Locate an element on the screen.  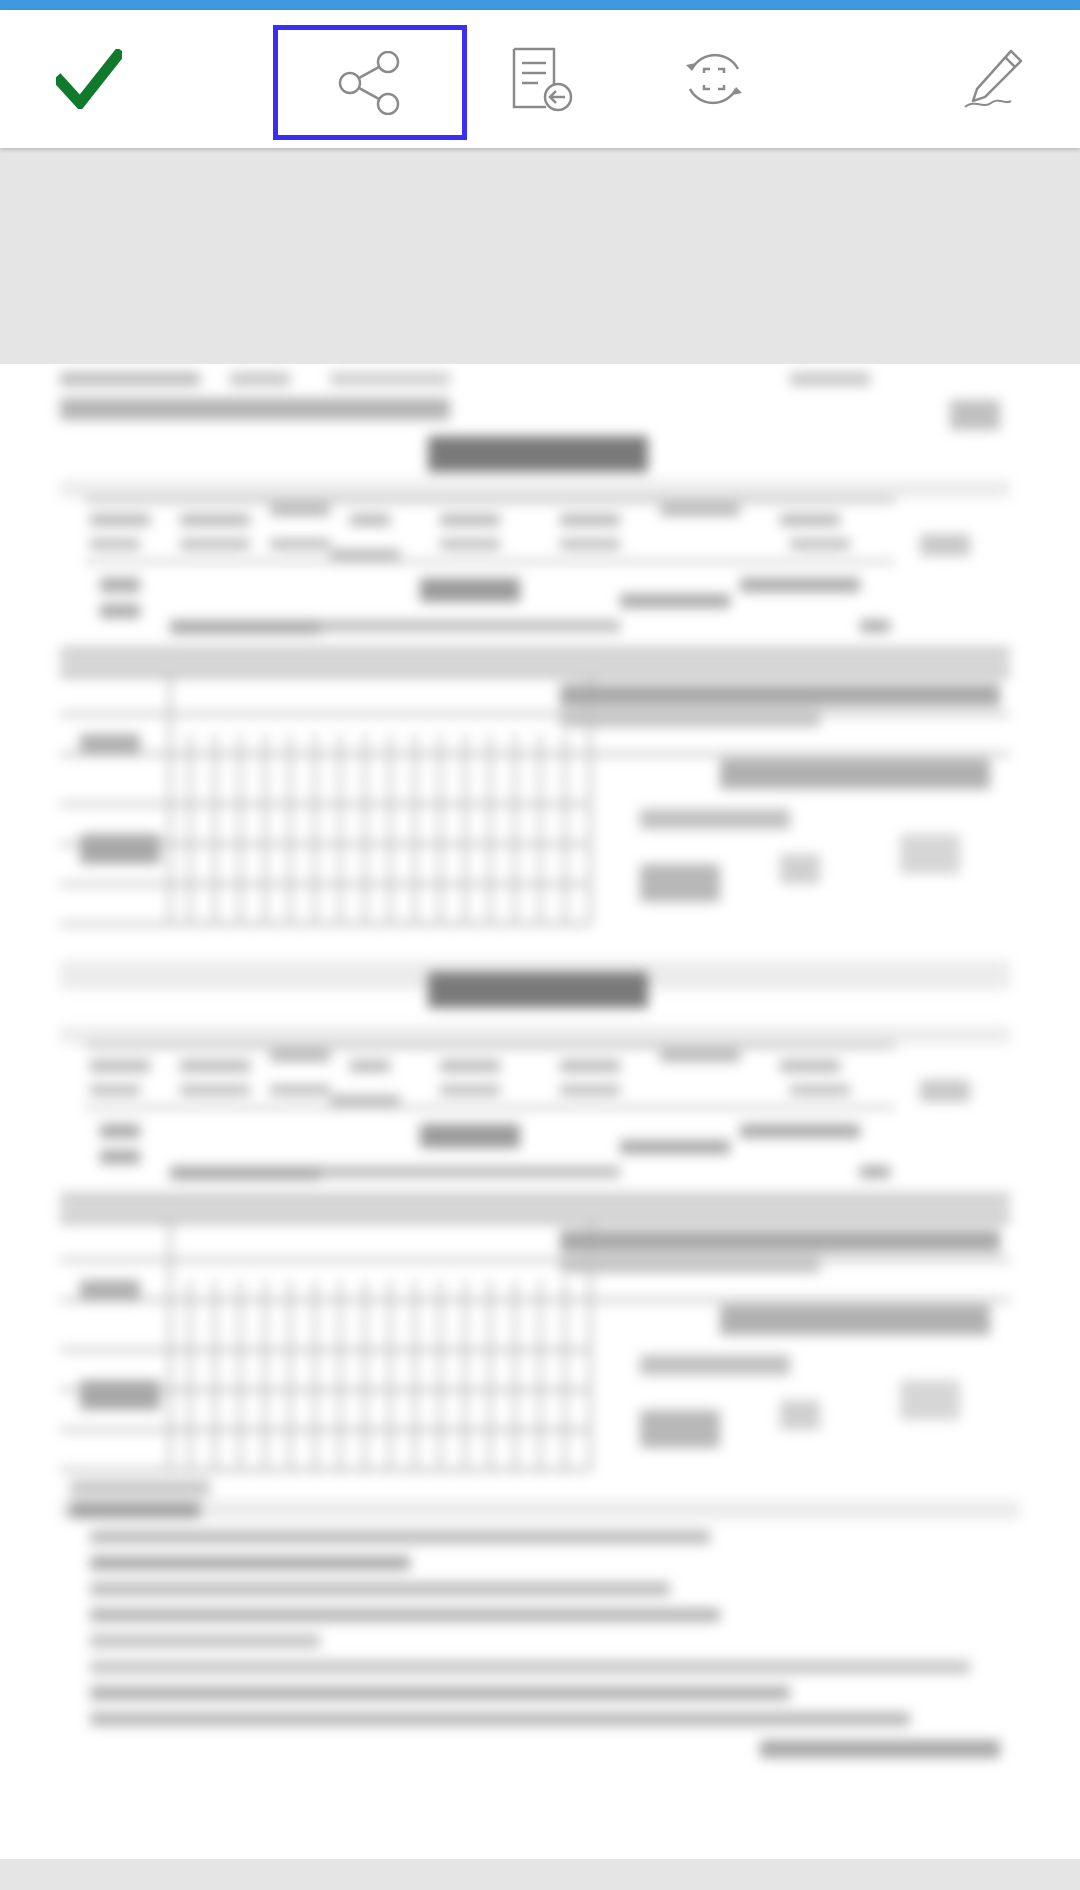
document-import-icon is located at coordinates (542, 79).